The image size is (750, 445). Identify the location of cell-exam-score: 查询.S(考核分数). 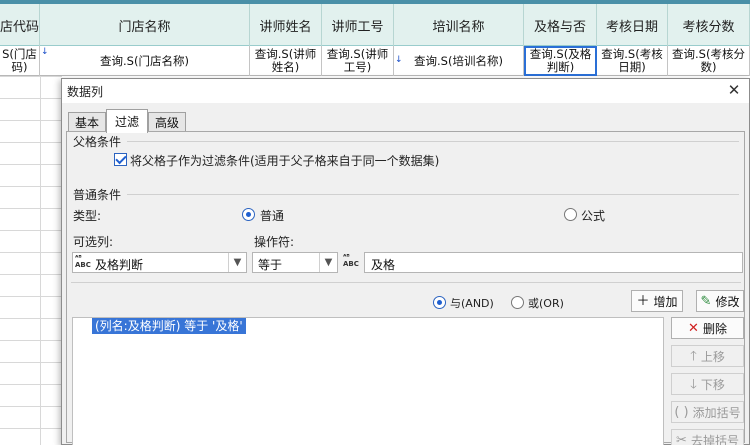
(709, 61).